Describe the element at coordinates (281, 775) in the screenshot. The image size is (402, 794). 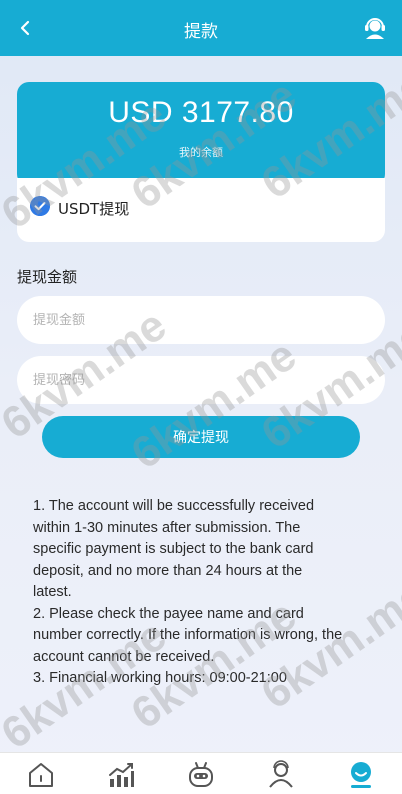
I see `team-icon` at that location.